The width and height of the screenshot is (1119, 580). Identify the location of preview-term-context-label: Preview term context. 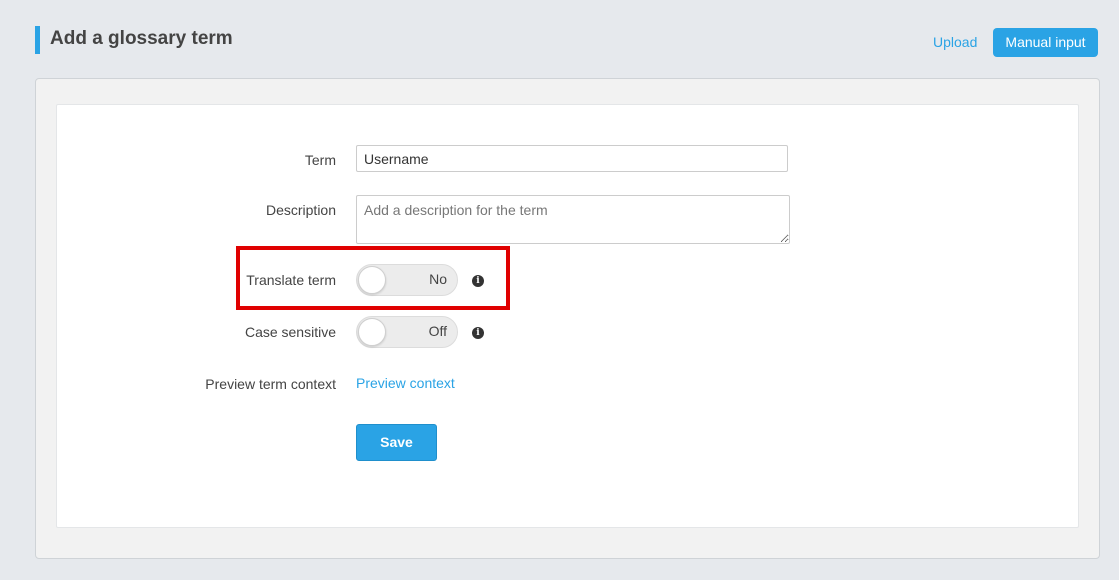
(270, 384).